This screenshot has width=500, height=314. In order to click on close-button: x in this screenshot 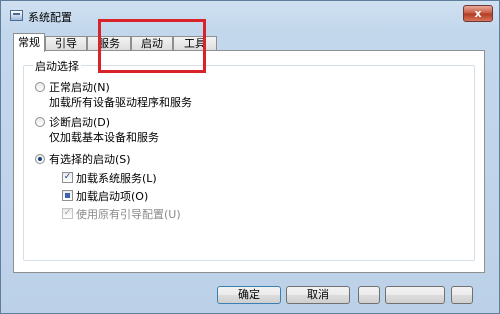, I will do `click(478, 13)`.